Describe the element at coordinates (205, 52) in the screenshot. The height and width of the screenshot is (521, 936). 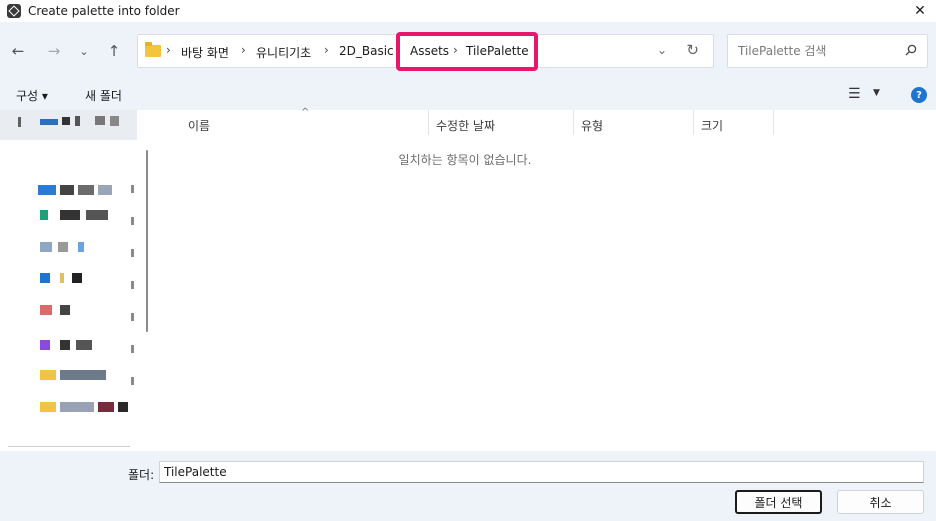
I see `breadcrumb-desktop: 바탕 화면` at that location.